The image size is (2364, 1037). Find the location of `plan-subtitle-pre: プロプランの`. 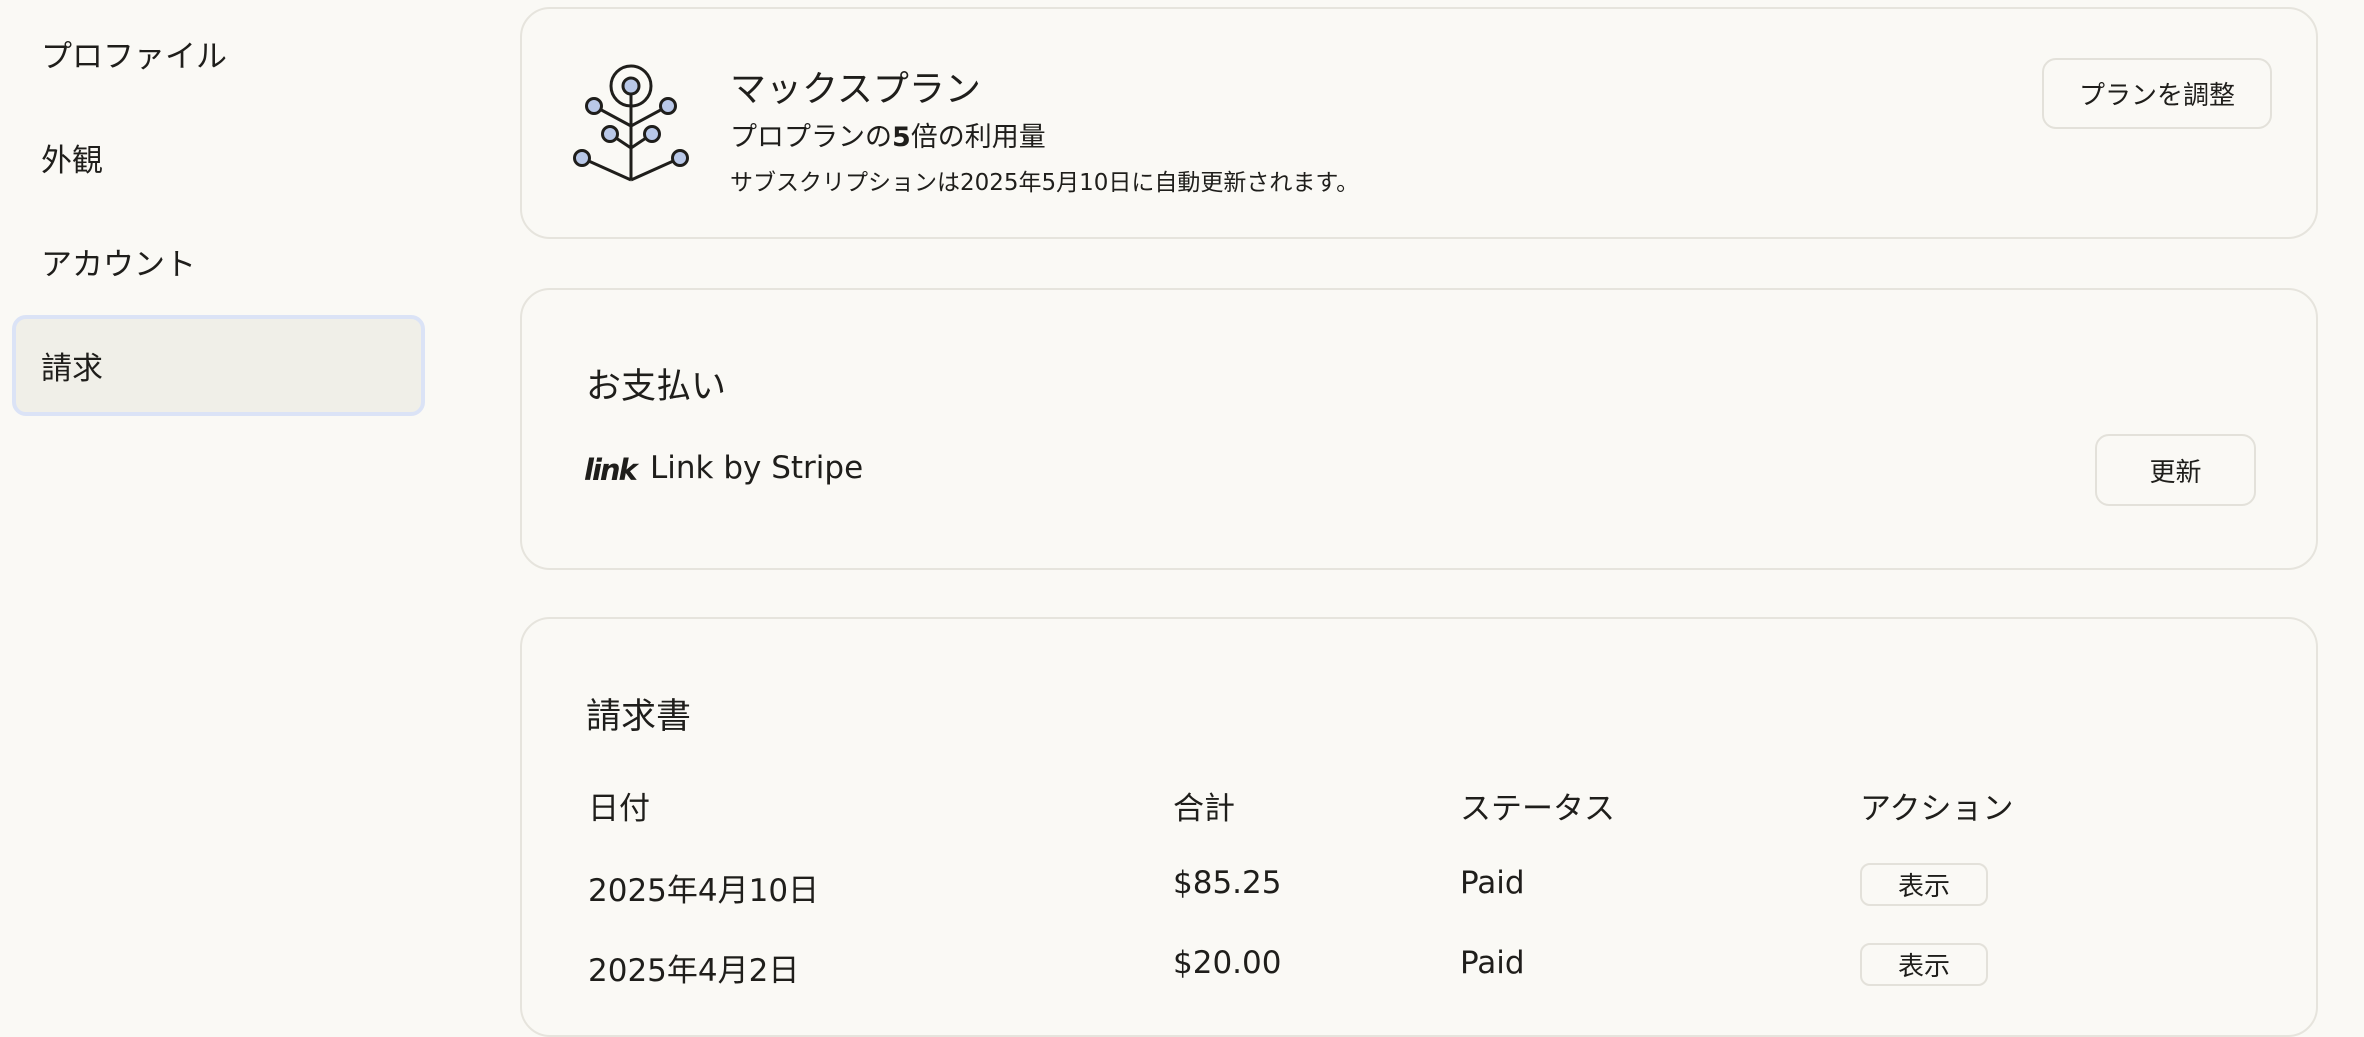

plan-subtitle-pre: プロプランの is located at coordinates (811, 137).